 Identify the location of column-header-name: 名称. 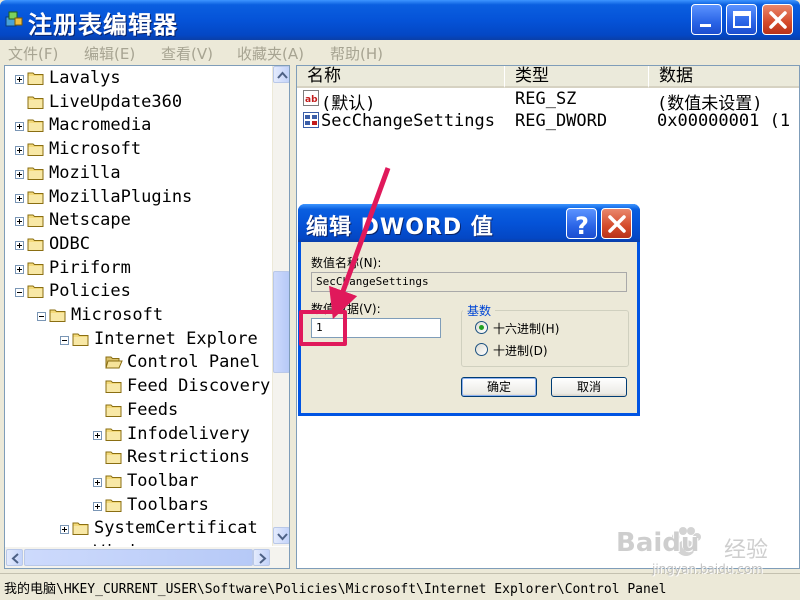
(401, 77).